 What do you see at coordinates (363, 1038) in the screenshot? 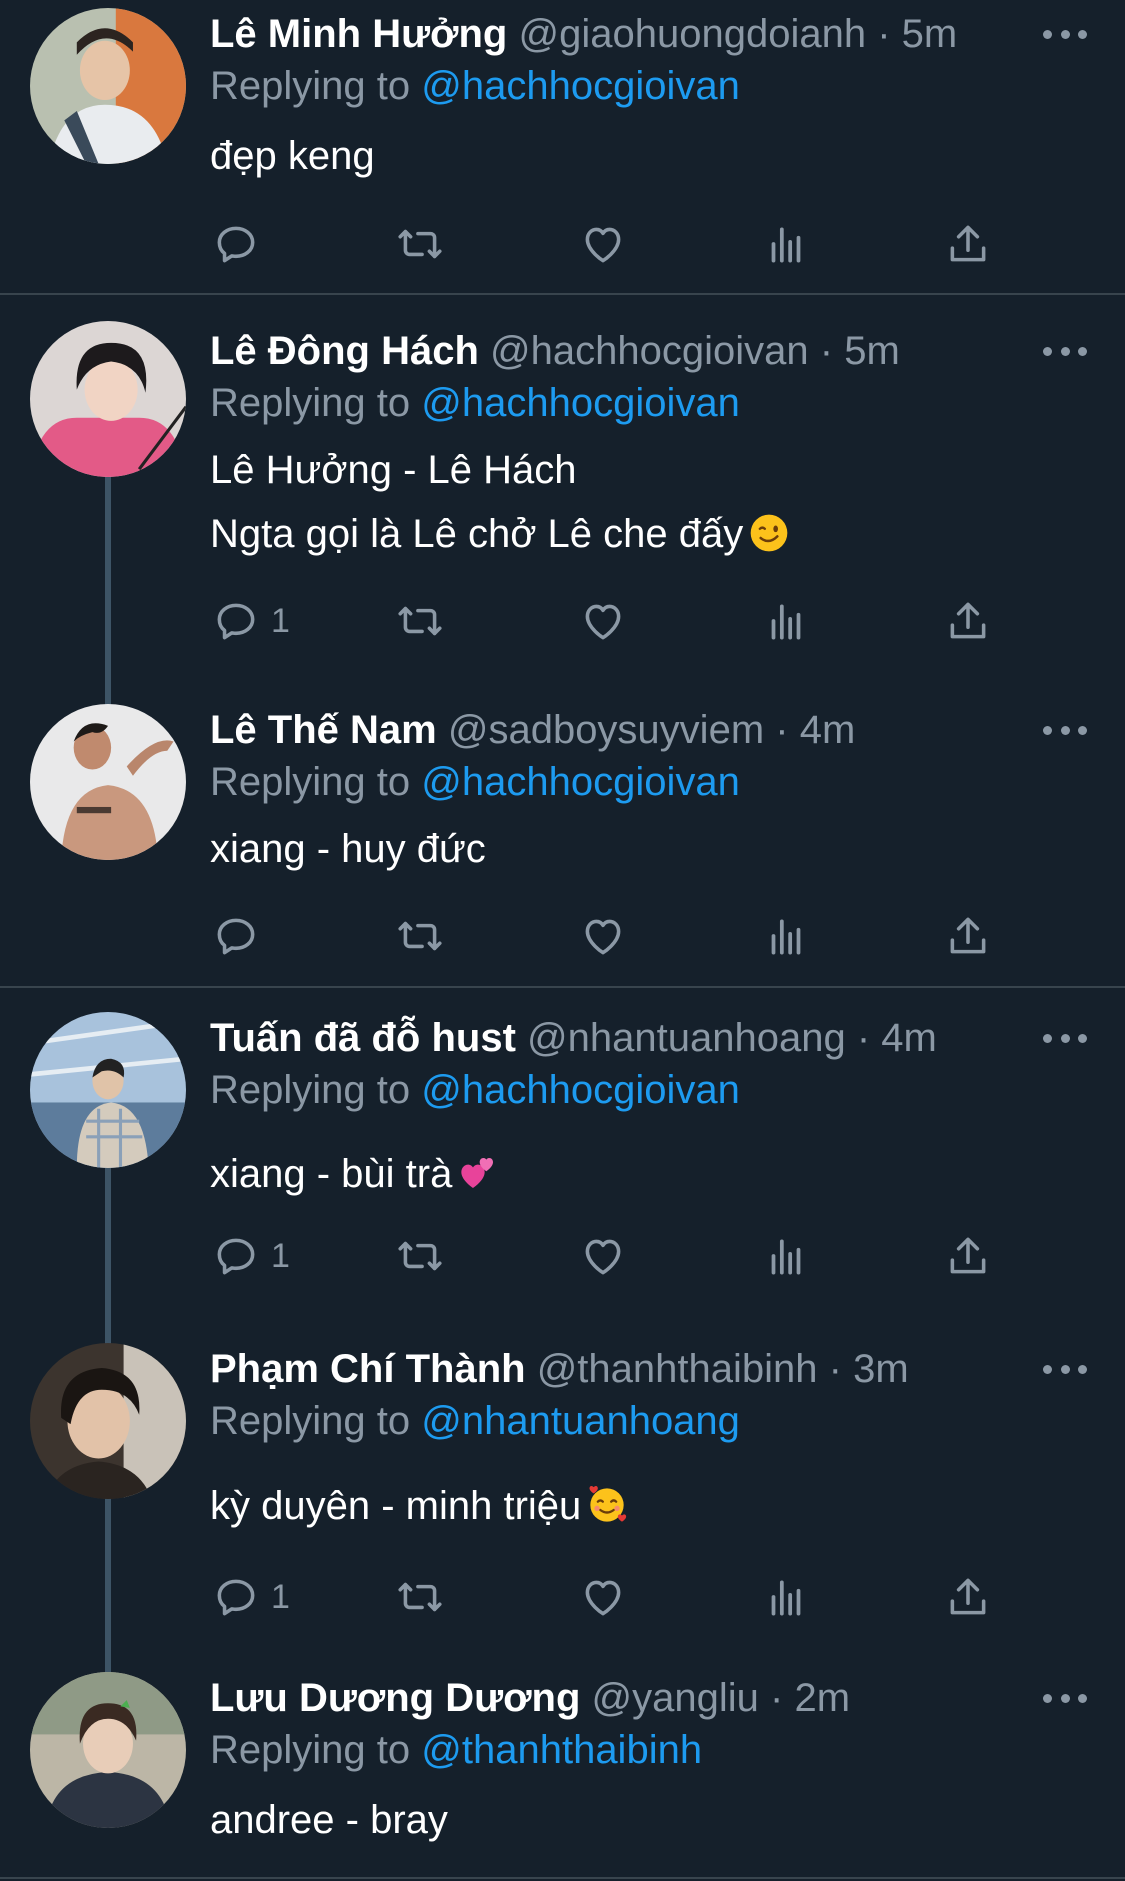
I see `display-name: Tuấn đã đỗ hust` at bounding box center [363, 1038].